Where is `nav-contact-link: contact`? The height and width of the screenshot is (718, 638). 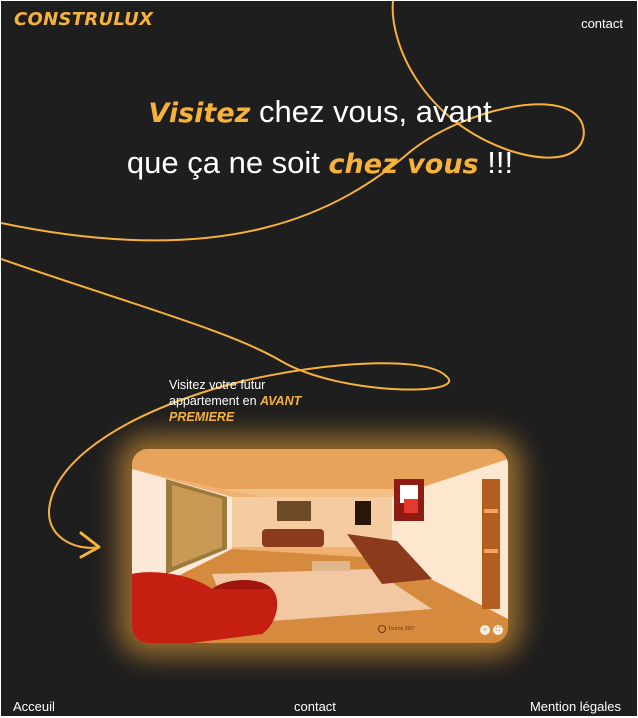
nav-contact-link: contact is located at coordinates (602, 23).